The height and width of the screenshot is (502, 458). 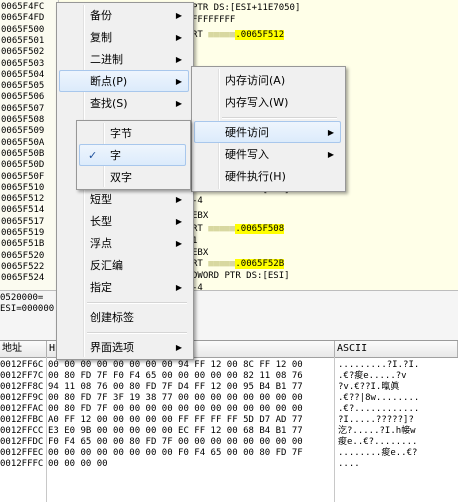 I want to click on disasm-address: 0065F50F, so click(x=22, y=177).